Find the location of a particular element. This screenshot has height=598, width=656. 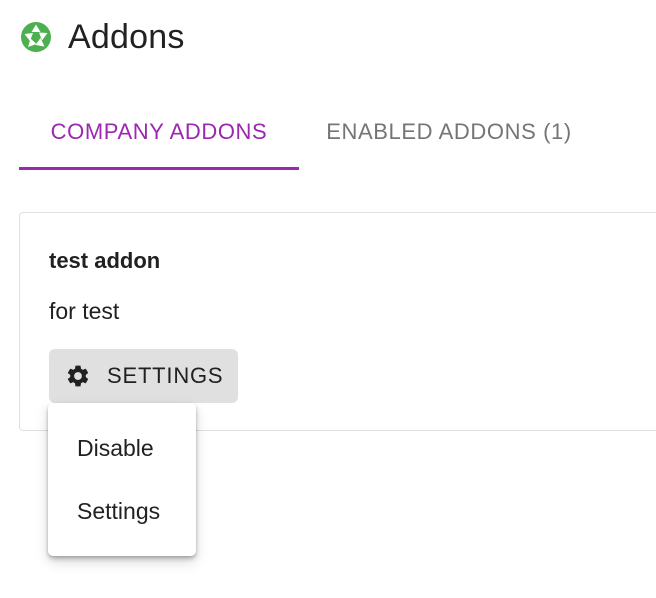

settings-dropdown-menu: Disable Settings is located at coordinates (122, 479).